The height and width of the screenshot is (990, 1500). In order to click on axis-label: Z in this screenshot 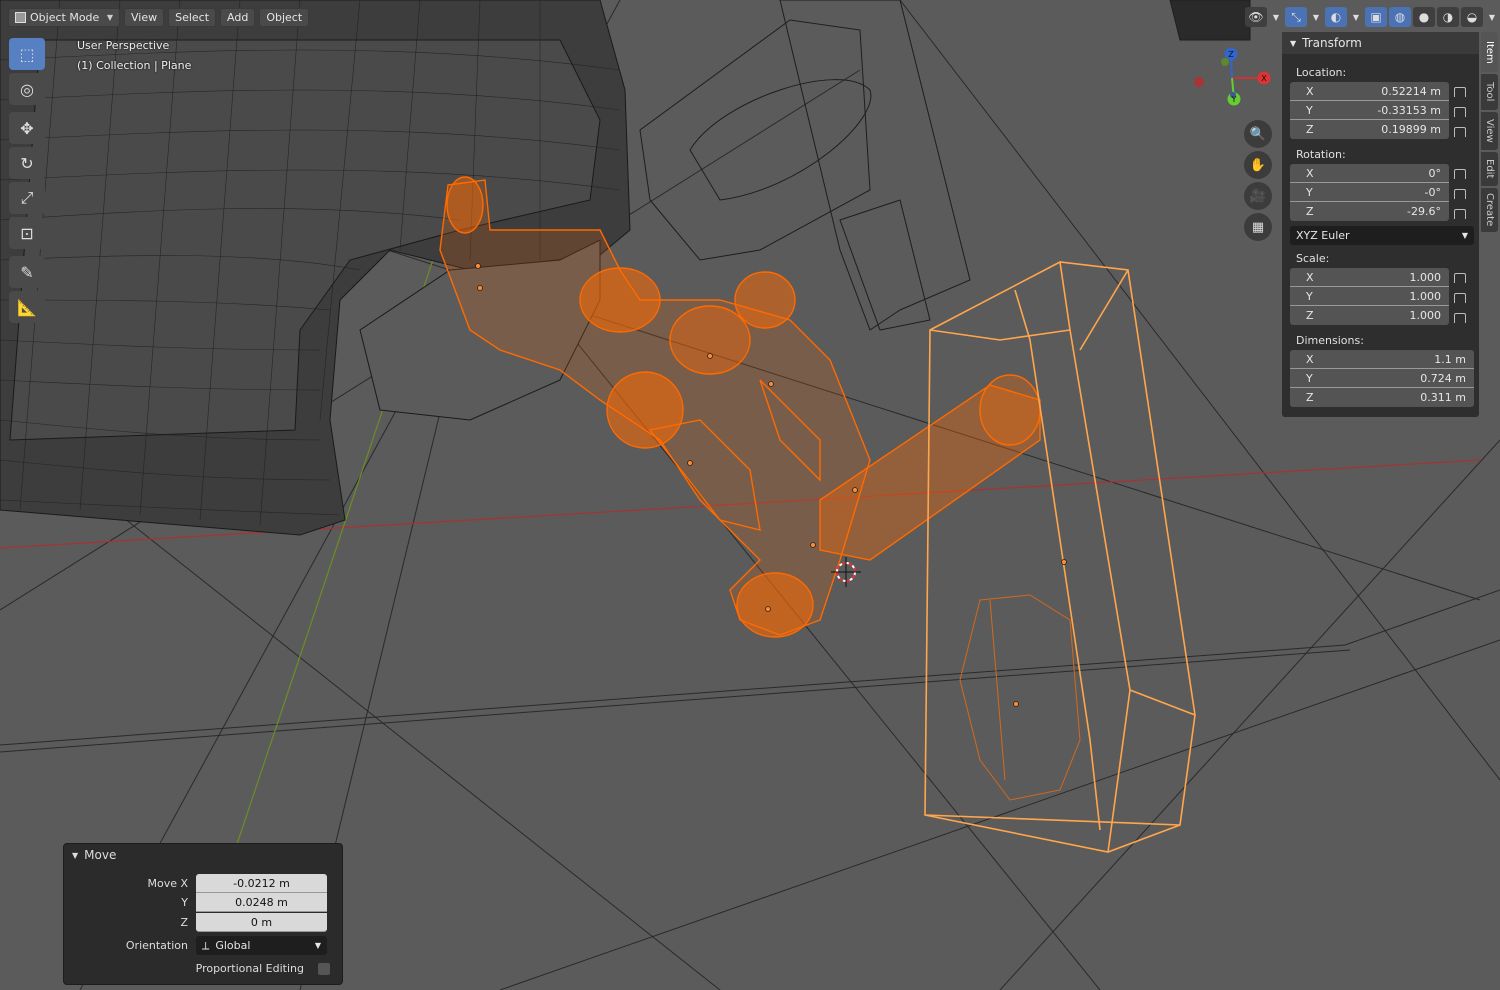, I will do `click(1310, 315)`.